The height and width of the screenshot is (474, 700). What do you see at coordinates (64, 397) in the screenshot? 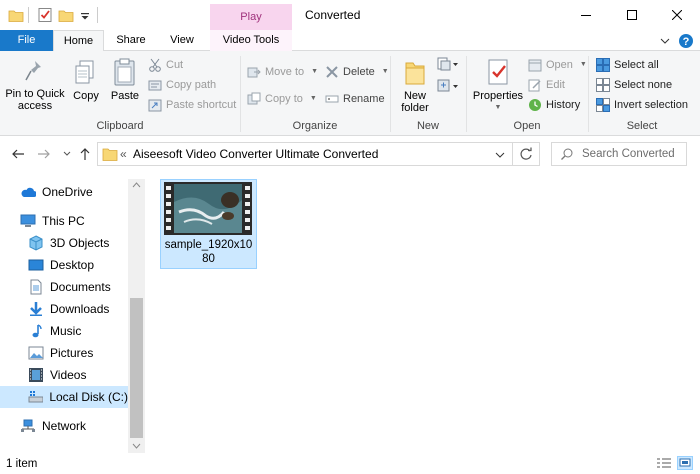
I see `nav-item-local-disk: Local Disk (C:)` at bounding box center [64, 397].